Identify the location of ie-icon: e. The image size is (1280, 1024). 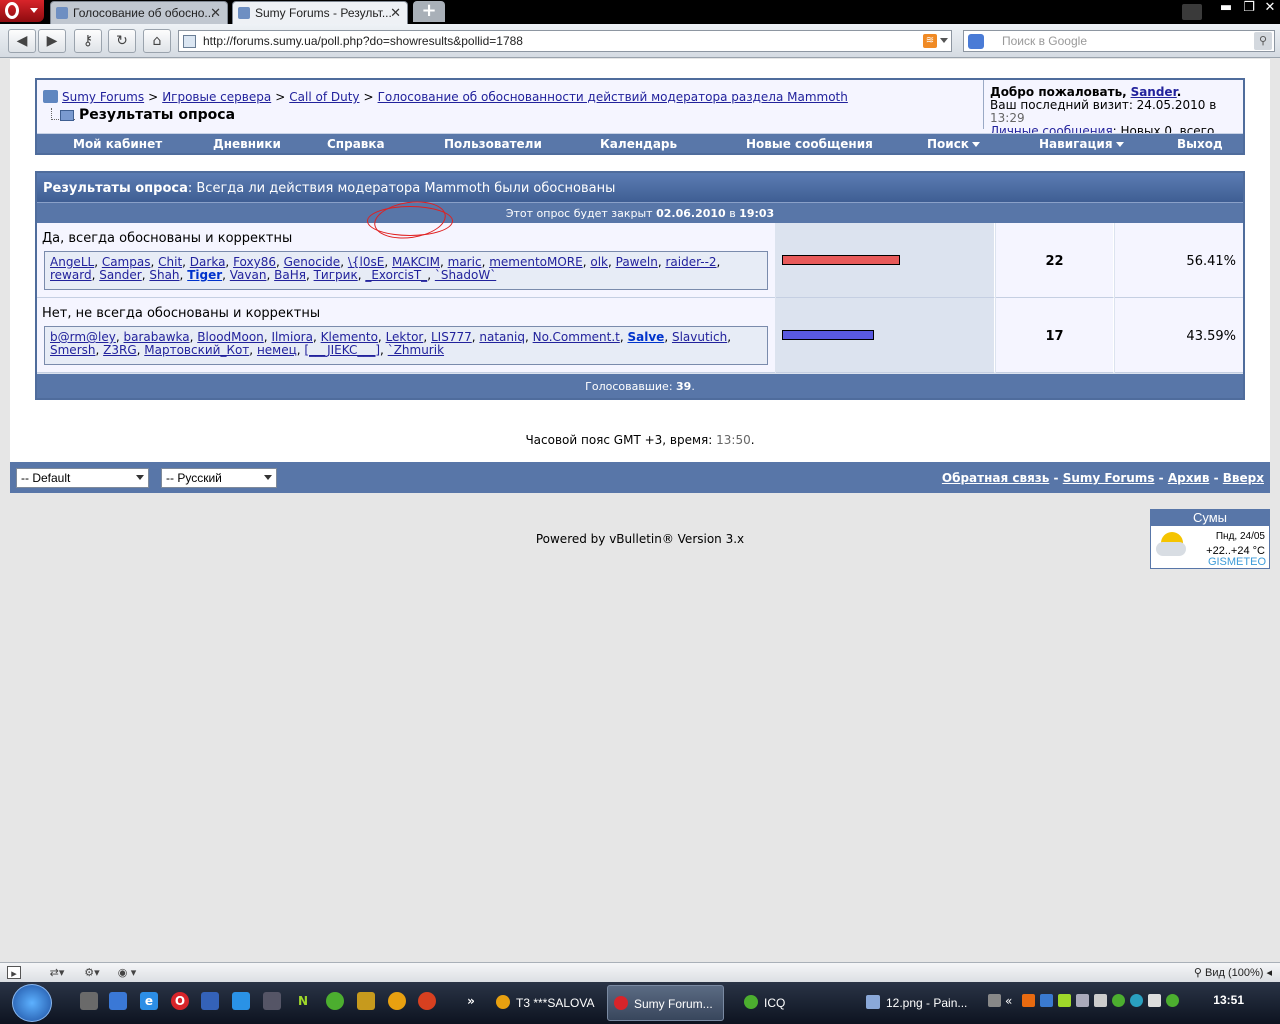
(149, 1001).